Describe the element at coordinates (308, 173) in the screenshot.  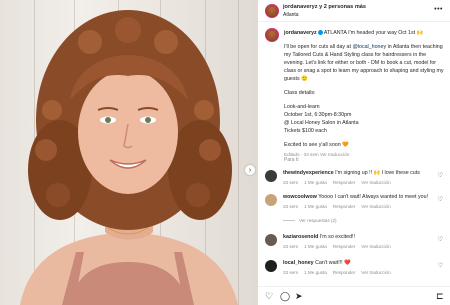
I see `comment-username: thewindyexperience` at that location.